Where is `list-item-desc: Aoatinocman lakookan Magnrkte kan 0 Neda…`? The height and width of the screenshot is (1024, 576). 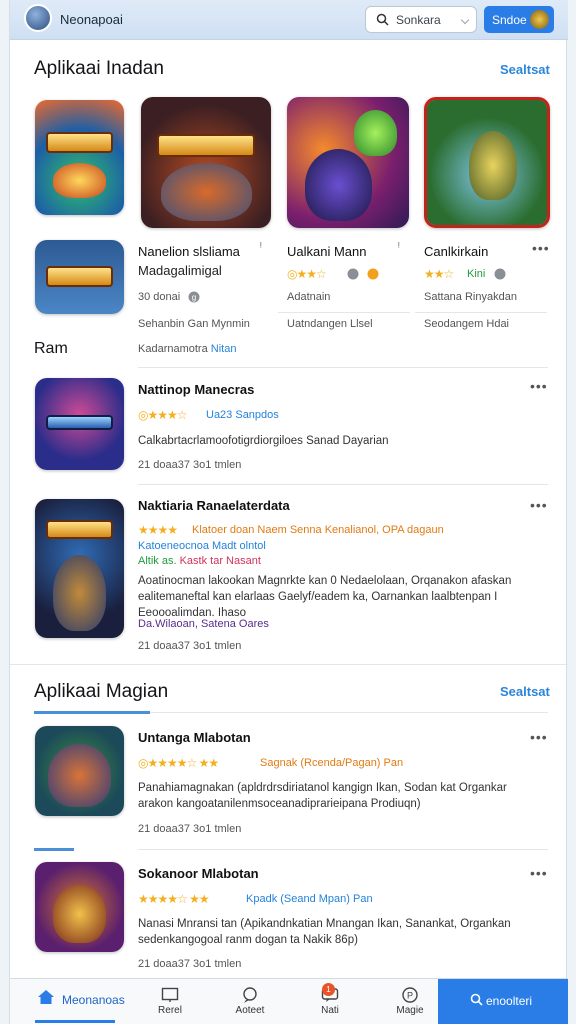
list-item-desc: Aoatinocman lakookan Magnrkte kan 0 Neda… is located at coordinates (325, 597).